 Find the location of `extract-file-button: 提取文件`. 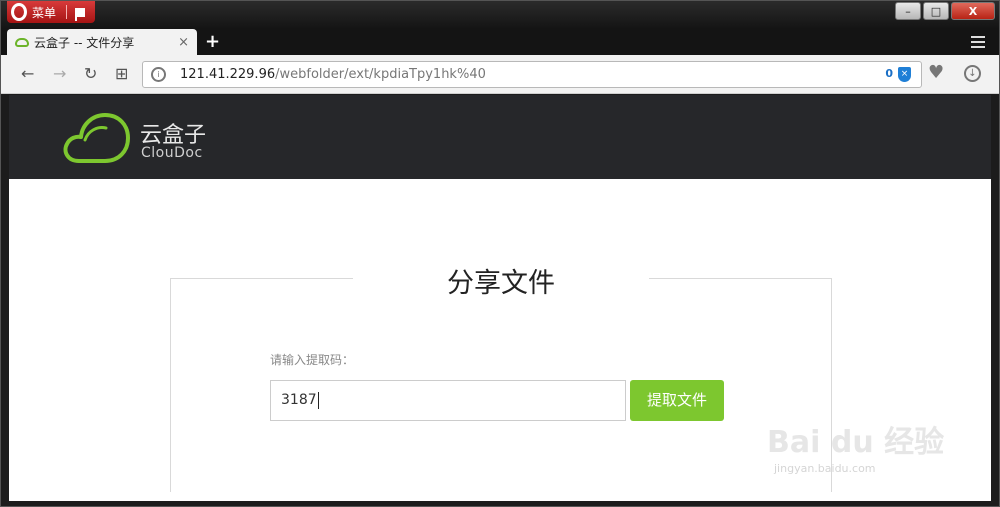

extract-file-button: 提取文件 is located at coordinates (677, 400).